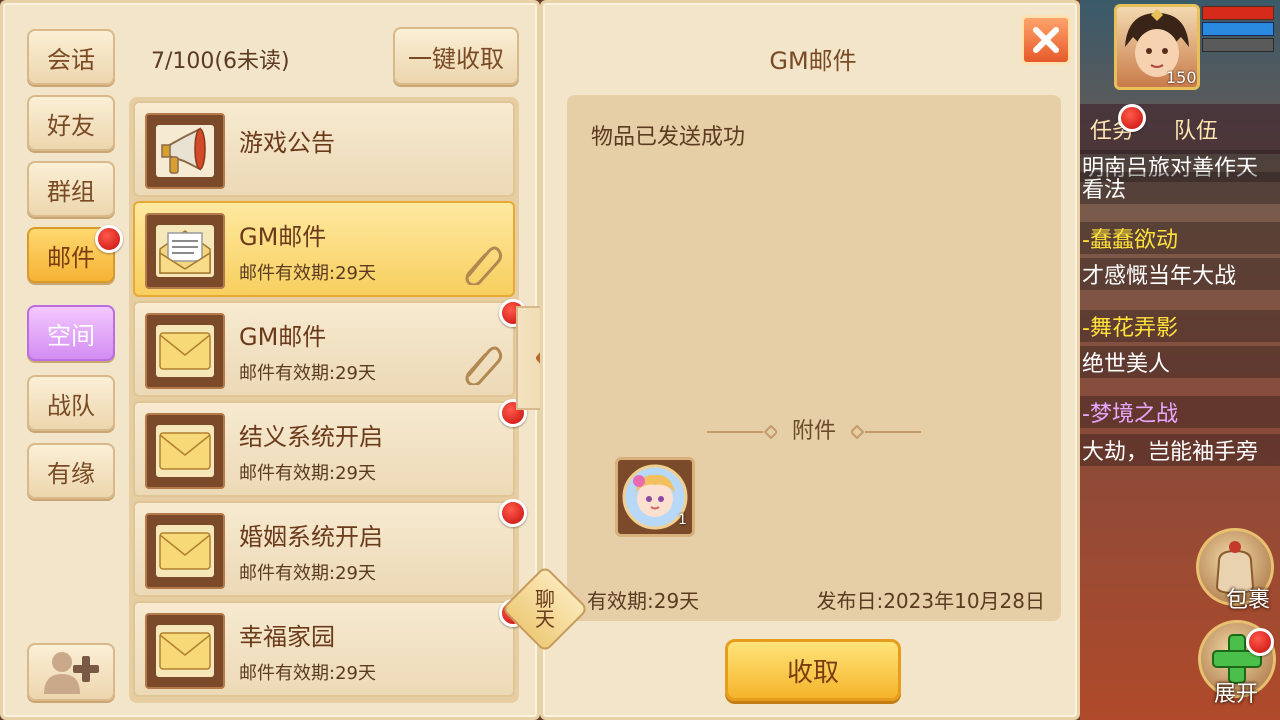 The width and height of the screenshot is (1280, 720). What do you see at coordinates (1196, 129) in the screenshot?
I see `tab-team-hud: 队伍` at bounding box center [1196, 129].